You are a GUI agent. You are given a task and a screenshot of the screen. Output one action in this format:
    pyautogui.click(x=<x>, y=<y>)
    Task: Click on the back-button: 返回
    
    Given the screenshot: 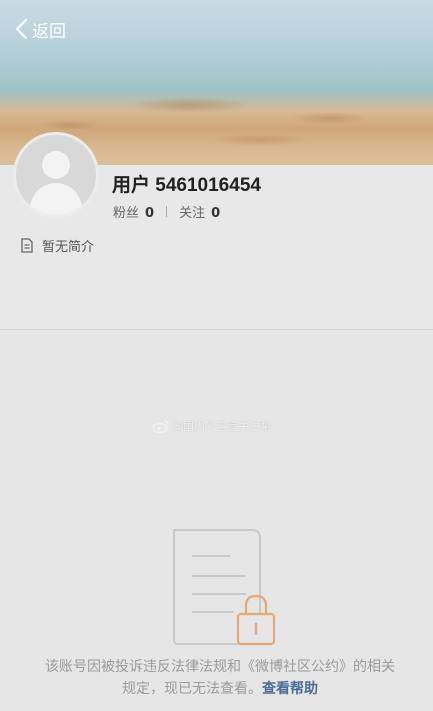 What is the action you would take?
    pyautogui.click(x=40, y=29)
    